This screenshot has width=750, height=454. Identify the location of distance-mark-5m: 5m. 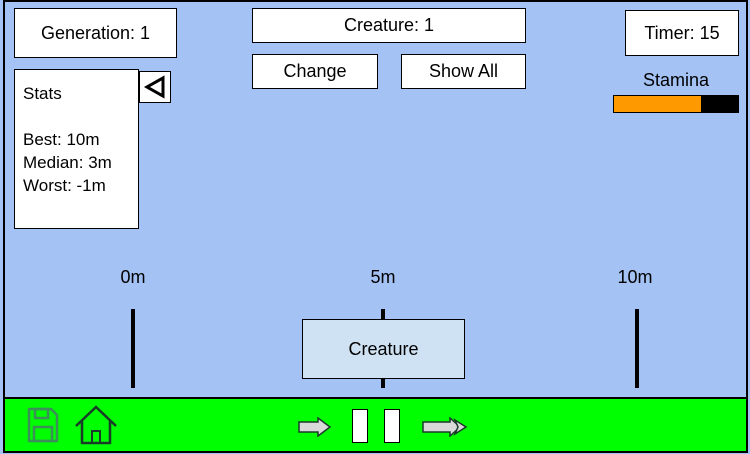
(383, 277).